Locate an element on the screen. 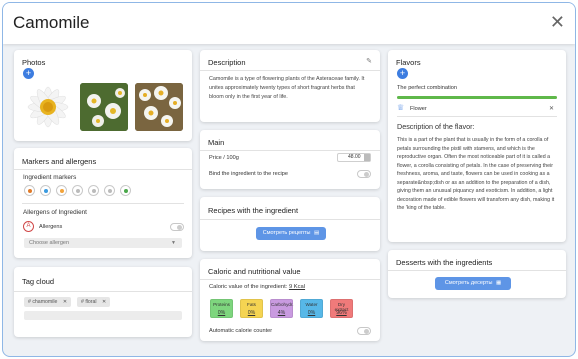 Image resolution: width=578 pixels, height=359 pixels. flavor-progress-track is located at coordinates (477, 97).